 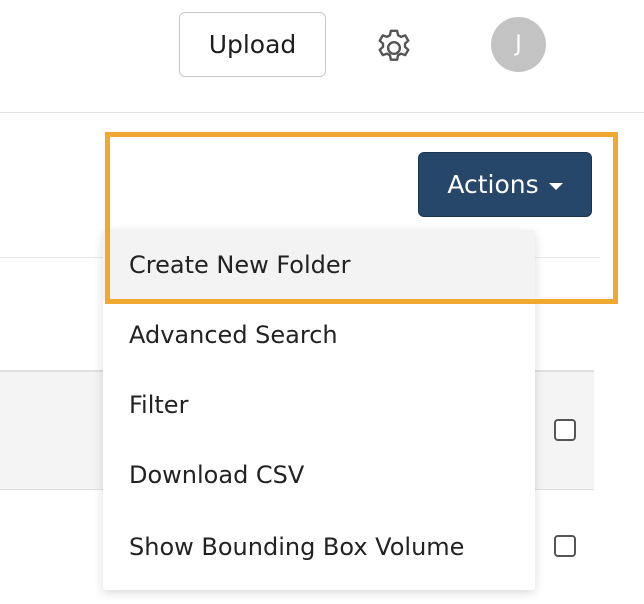 I want to click on actions-button: Actions, so click(x=505, y=184).